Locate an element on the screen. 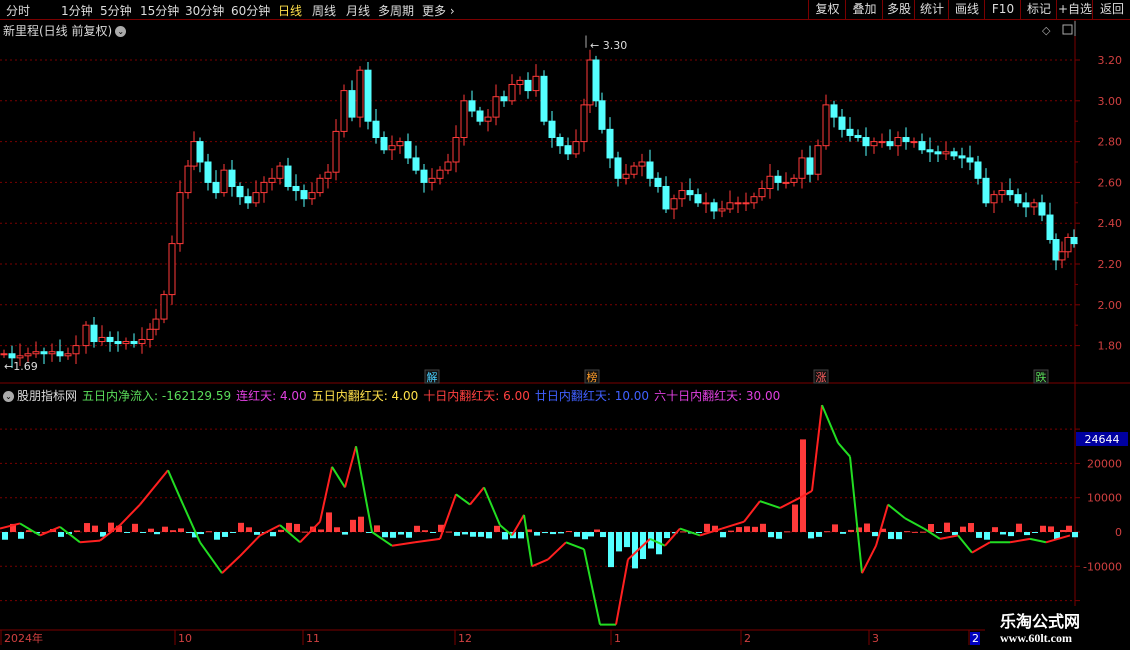  price-label: 2.20 is located at coordinates (1110, 264).